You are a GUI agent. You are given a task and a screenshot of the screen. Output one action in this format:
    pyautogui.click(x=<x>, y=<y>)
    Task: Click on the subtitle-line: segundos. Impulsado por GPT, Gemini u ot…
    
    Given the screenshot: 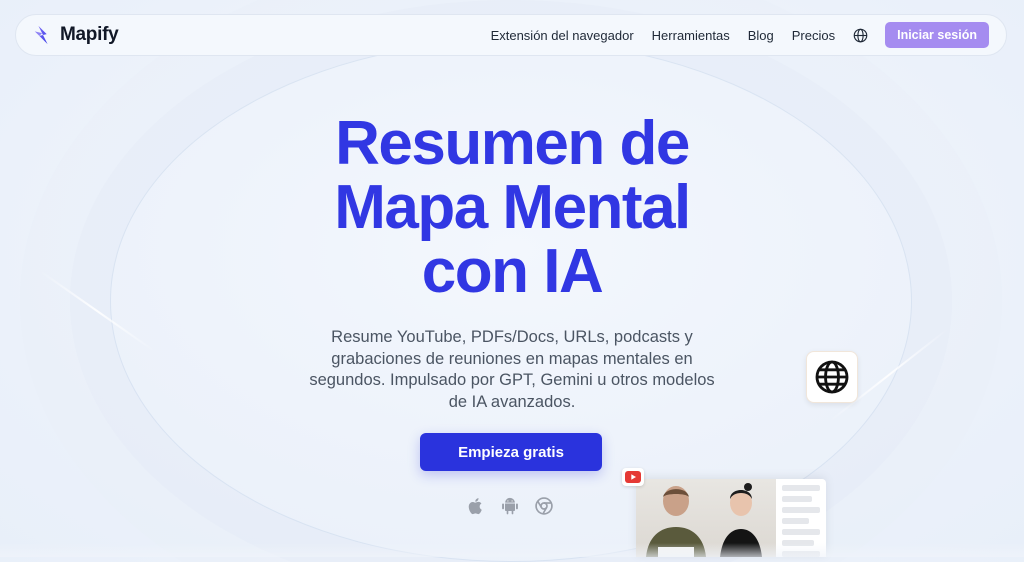 What is the action you would take?
    pyautogui.click(x=512, y=380)
    